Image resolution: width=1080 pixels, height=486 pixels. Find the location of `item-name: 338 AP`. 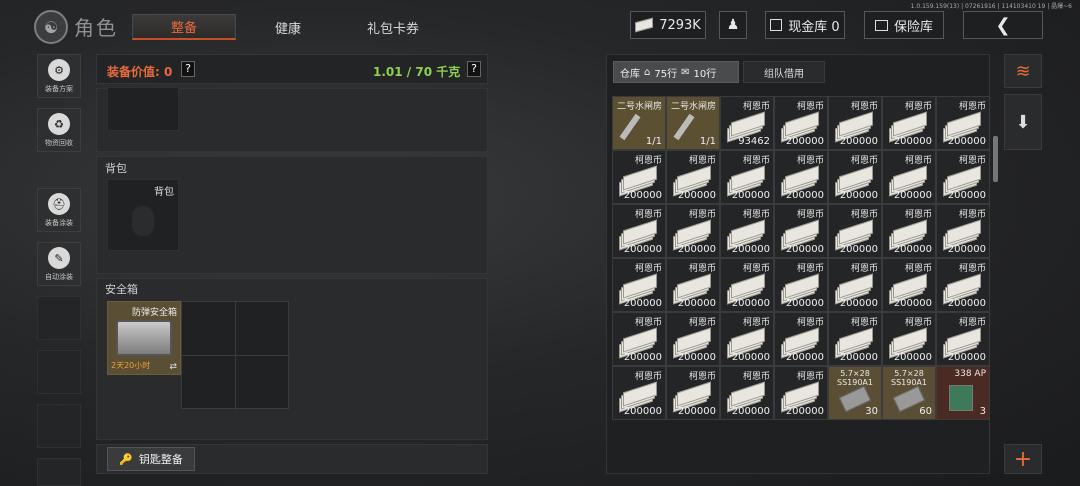

item-name: 338 AP is located at coordinates (970, 374).